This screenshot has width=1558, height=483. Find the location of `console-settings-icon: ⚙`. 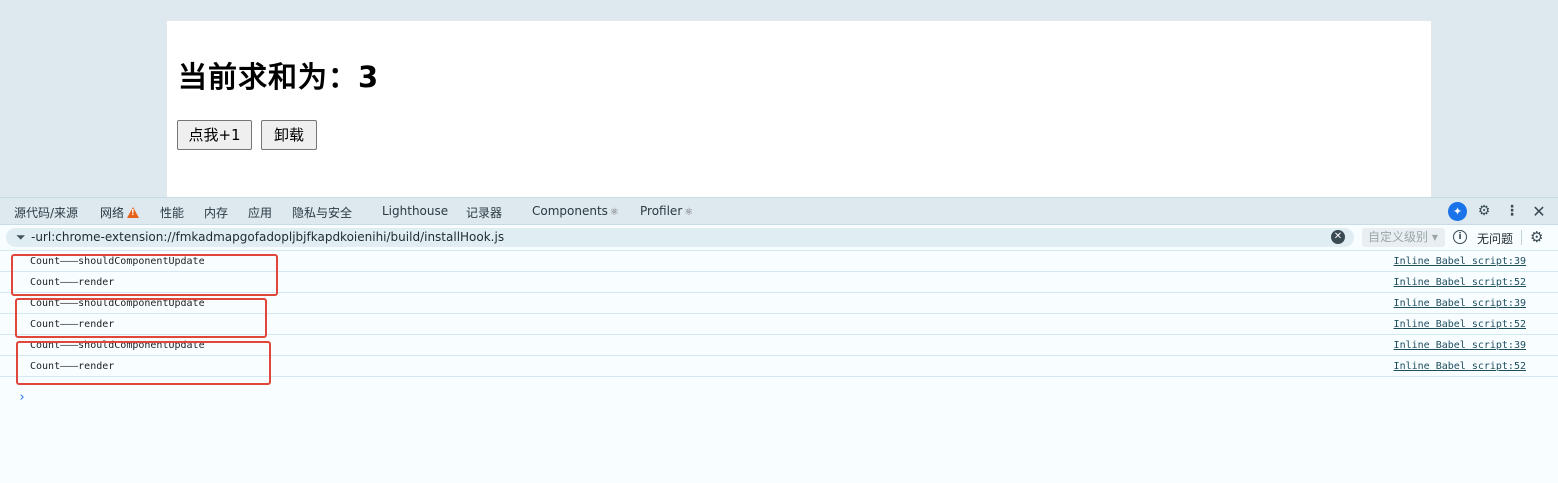

console-settings-icon: ⚙ is located at coordinates (1536, 237).